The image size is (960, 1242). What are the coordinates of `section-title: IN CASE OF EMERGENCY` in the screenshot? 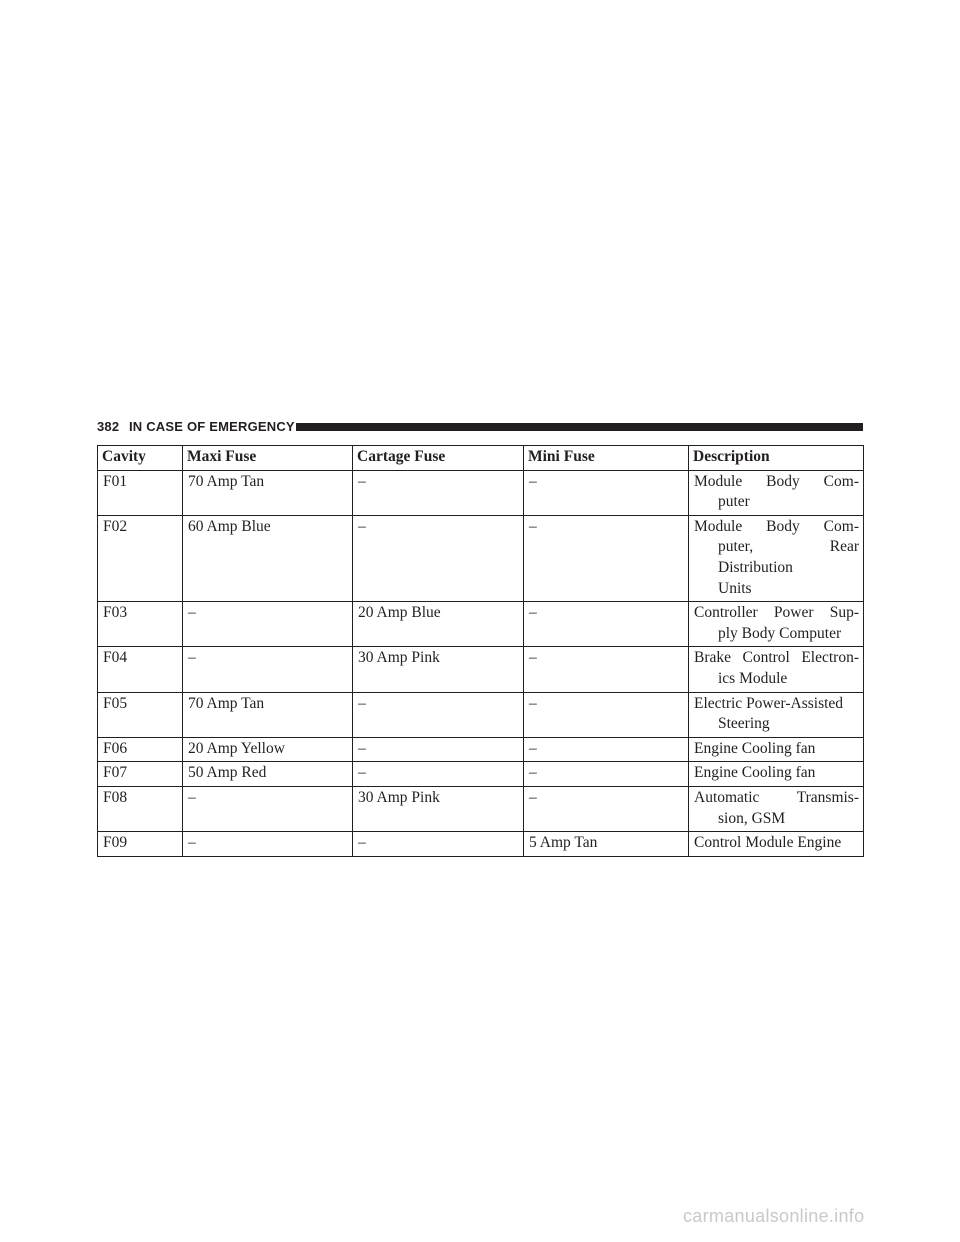 It's located at (212, 426).